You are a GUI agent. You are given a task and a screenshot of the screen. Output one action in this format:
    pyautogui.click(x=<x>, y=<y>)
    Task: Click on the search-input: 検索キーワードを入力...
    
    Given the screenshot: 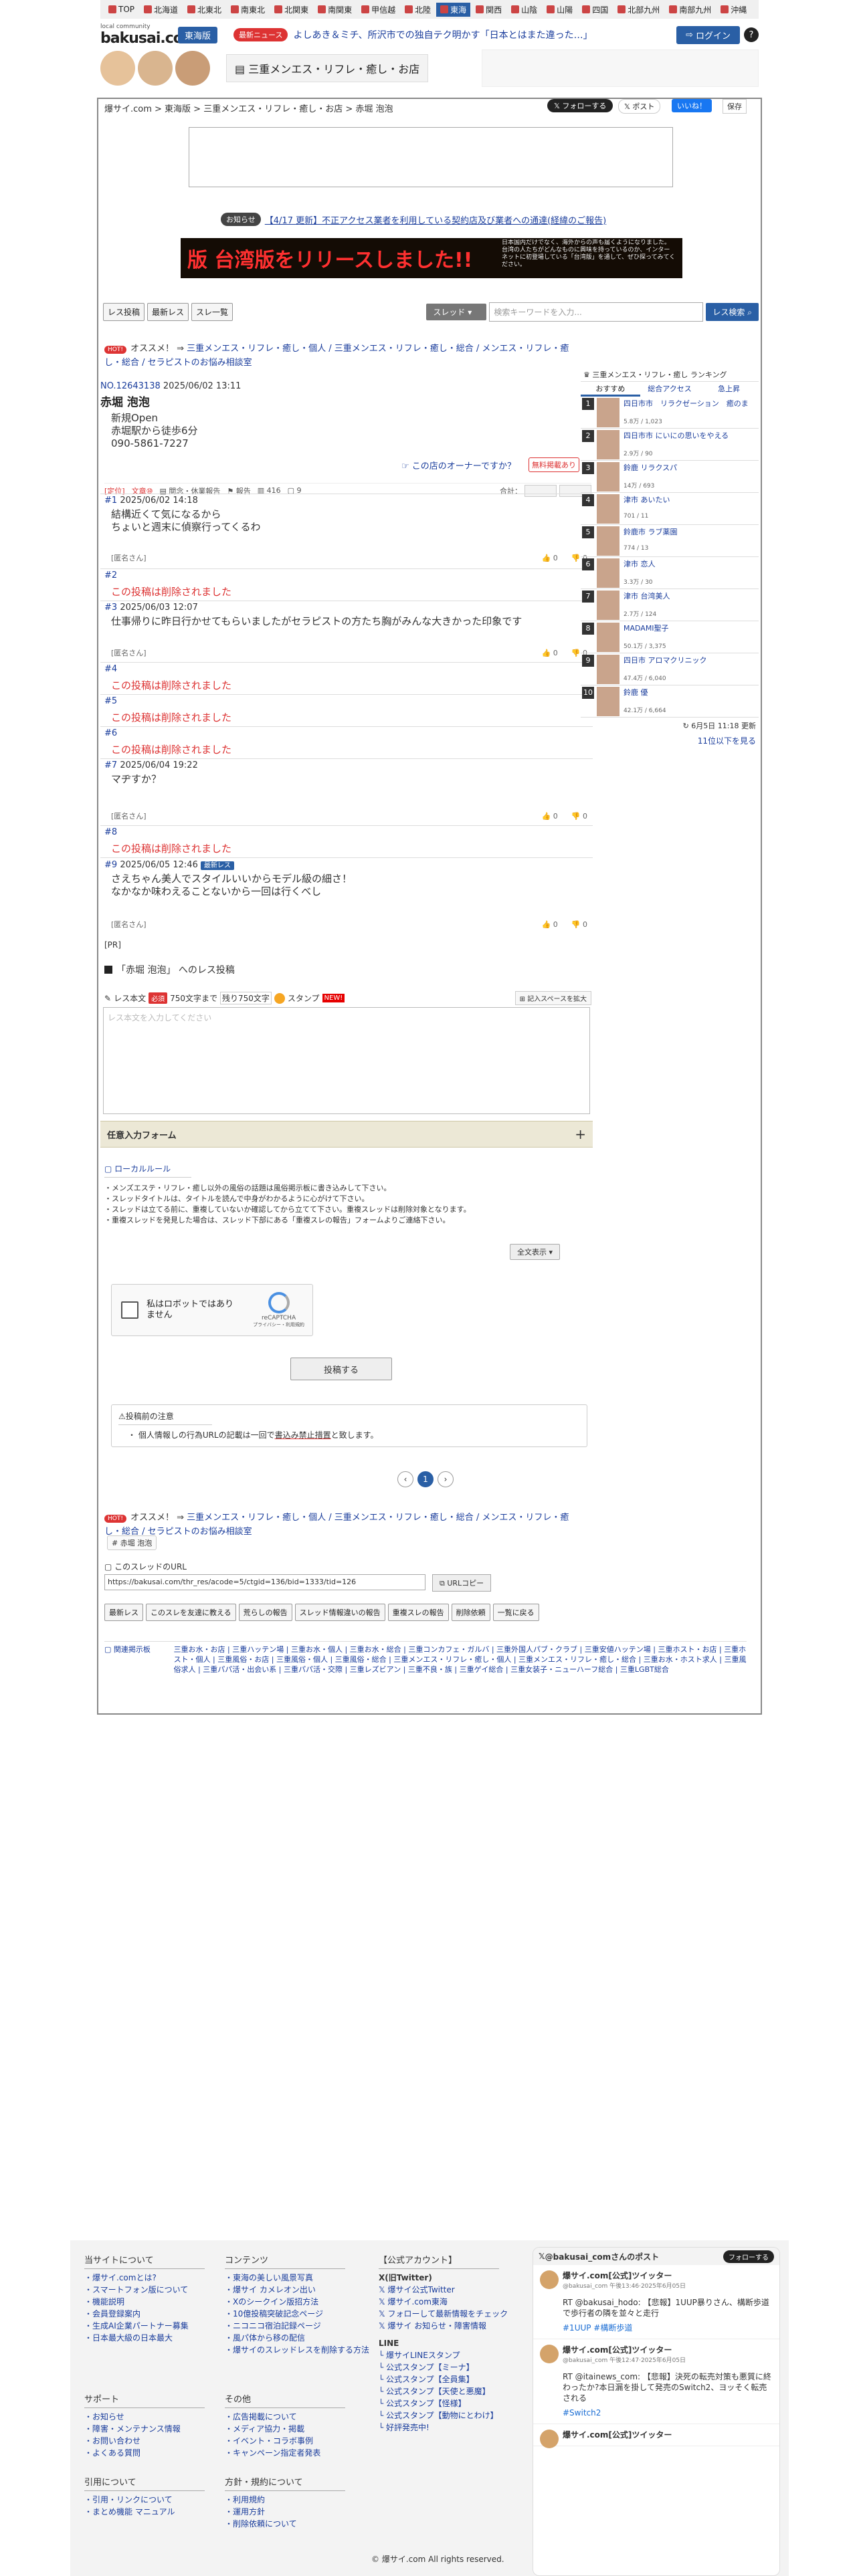 What is the action you would take?
    pyautogui.click(x=596, y=312)
    